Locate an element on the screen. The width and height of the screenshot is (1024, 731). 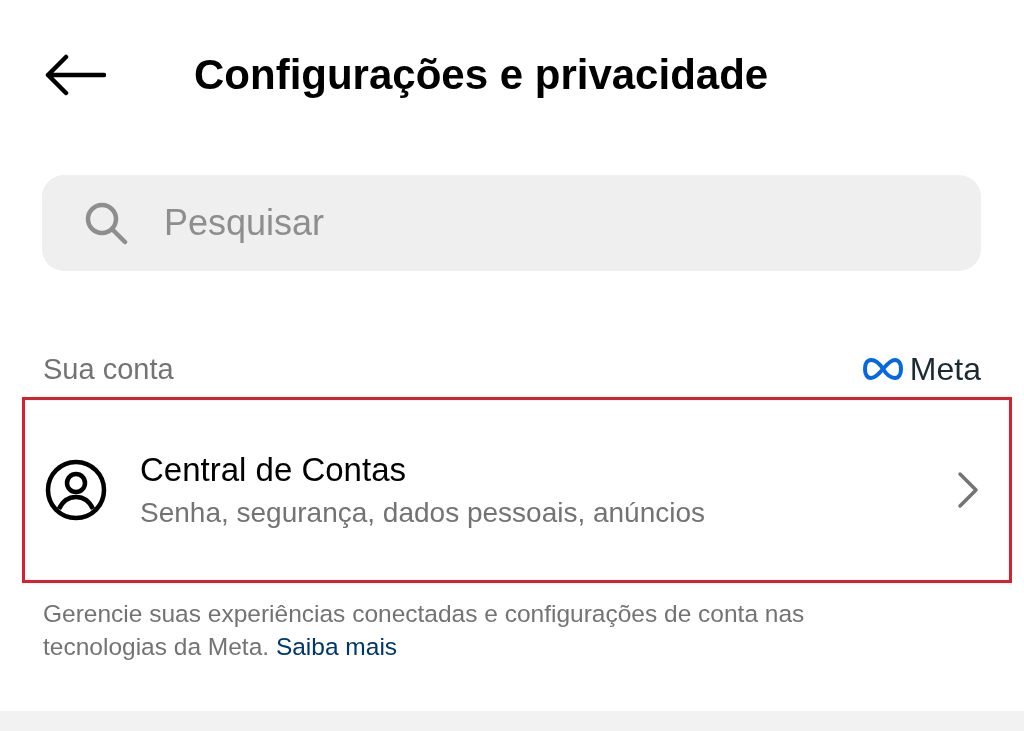
search-field: Pesquisar is located at coordinates (571, 223).